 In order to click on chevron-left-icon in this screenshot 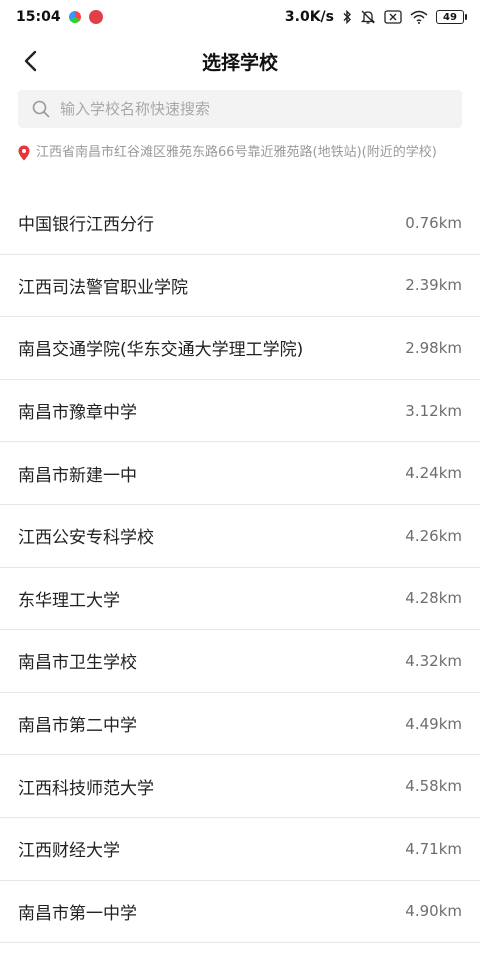, I will do `click(30, 61)`.